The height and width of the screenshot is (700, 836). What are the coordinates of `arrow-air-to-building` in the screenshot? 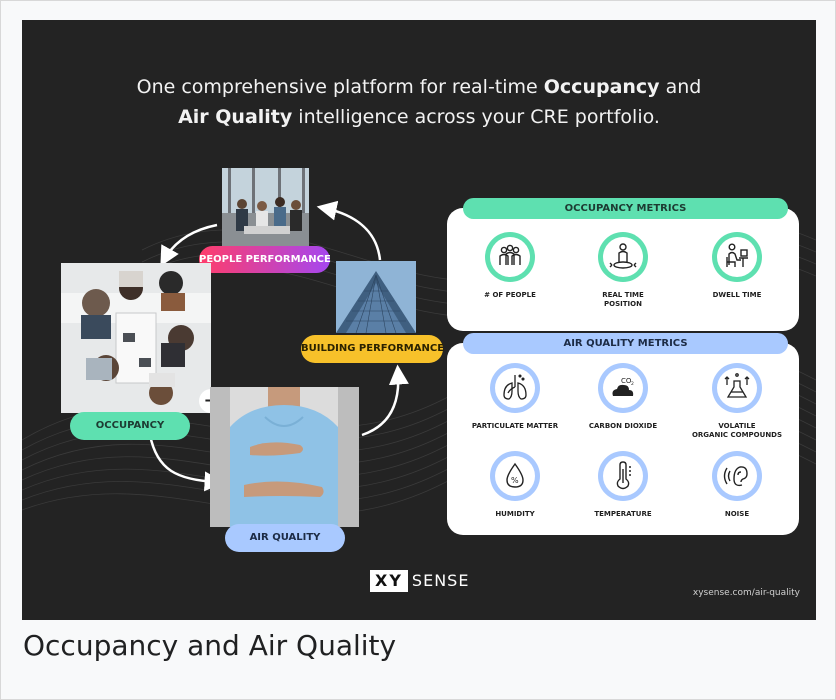 It's located at (385, 400).